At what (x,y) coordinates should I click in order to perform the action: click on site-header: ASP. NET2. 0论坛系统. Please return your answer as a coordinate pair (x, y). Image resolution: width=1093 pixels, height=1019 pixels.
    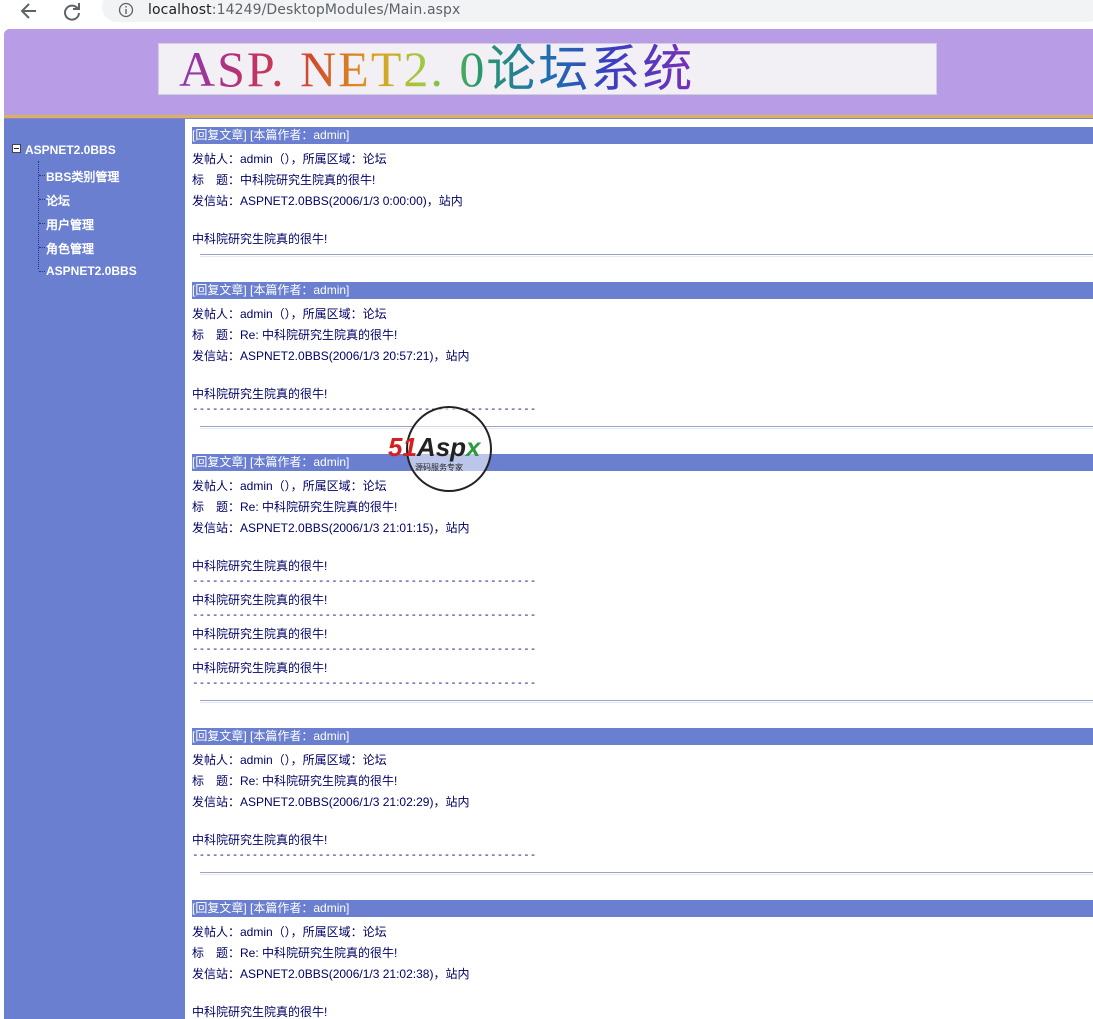
    Looking at the image, I should click on (548, 72).